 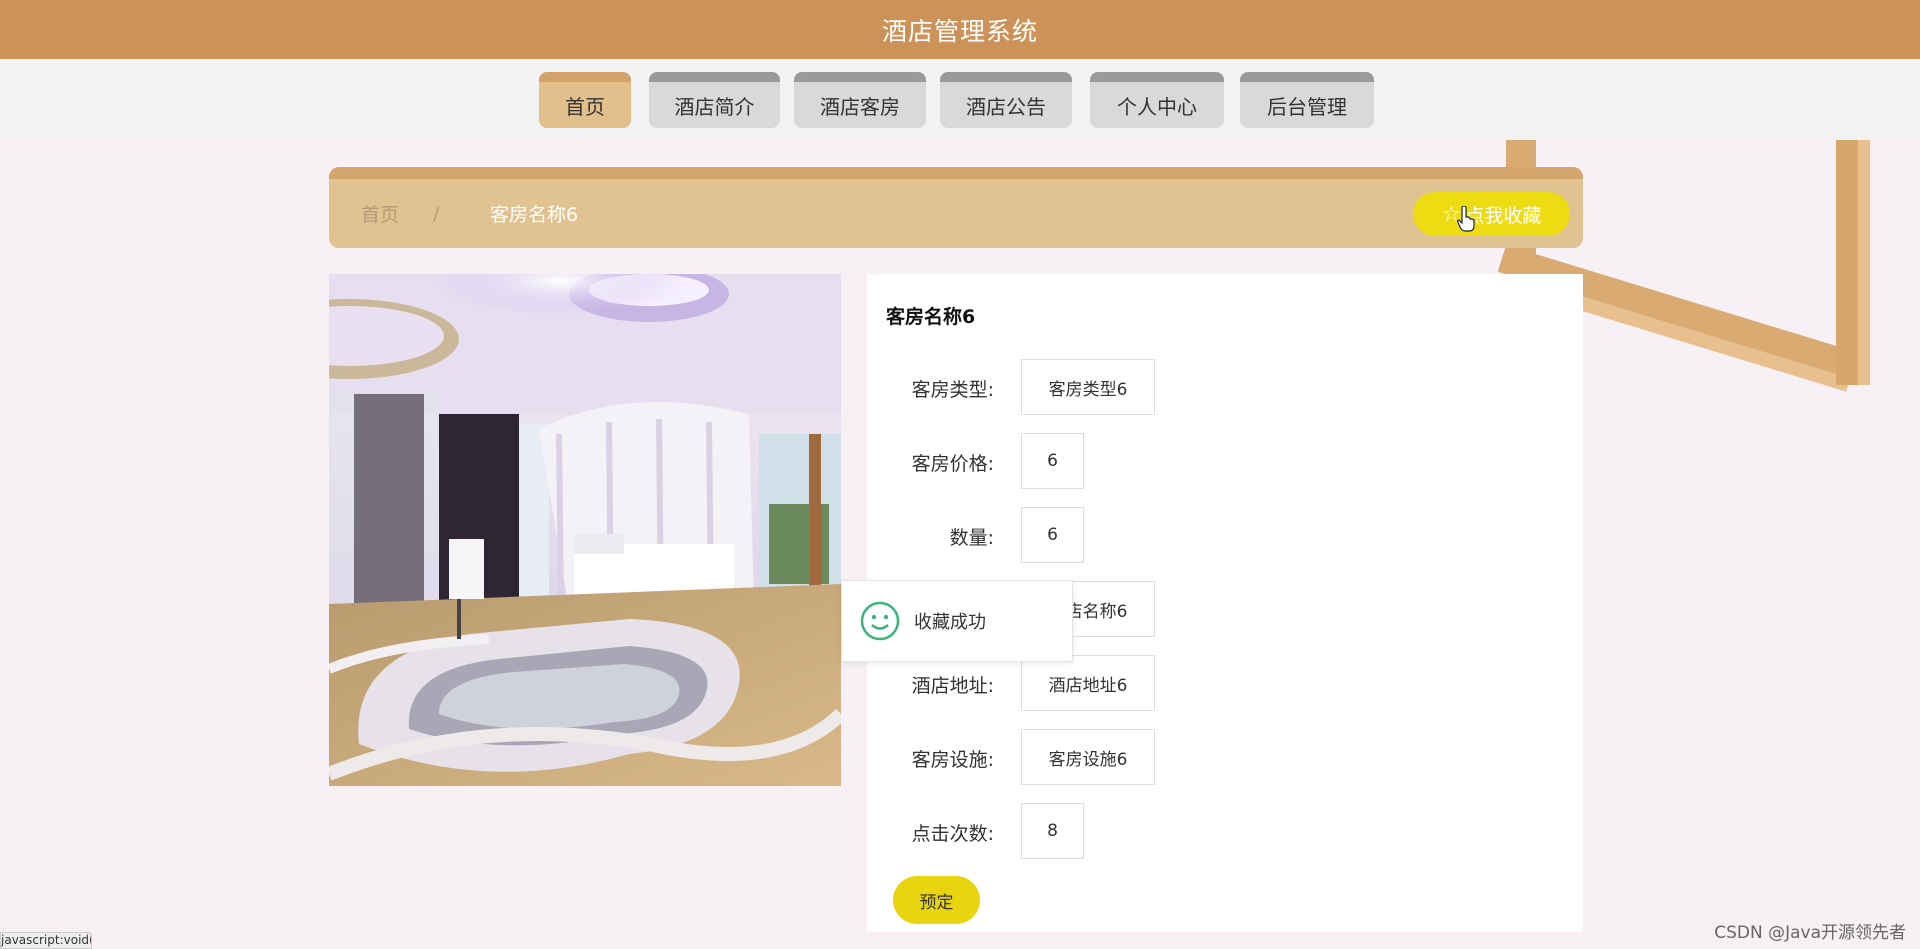 What do you see at coordinates (585, 100) in the screenshot?
I see `tab-home: 首页` at bounding box center [585, 100].